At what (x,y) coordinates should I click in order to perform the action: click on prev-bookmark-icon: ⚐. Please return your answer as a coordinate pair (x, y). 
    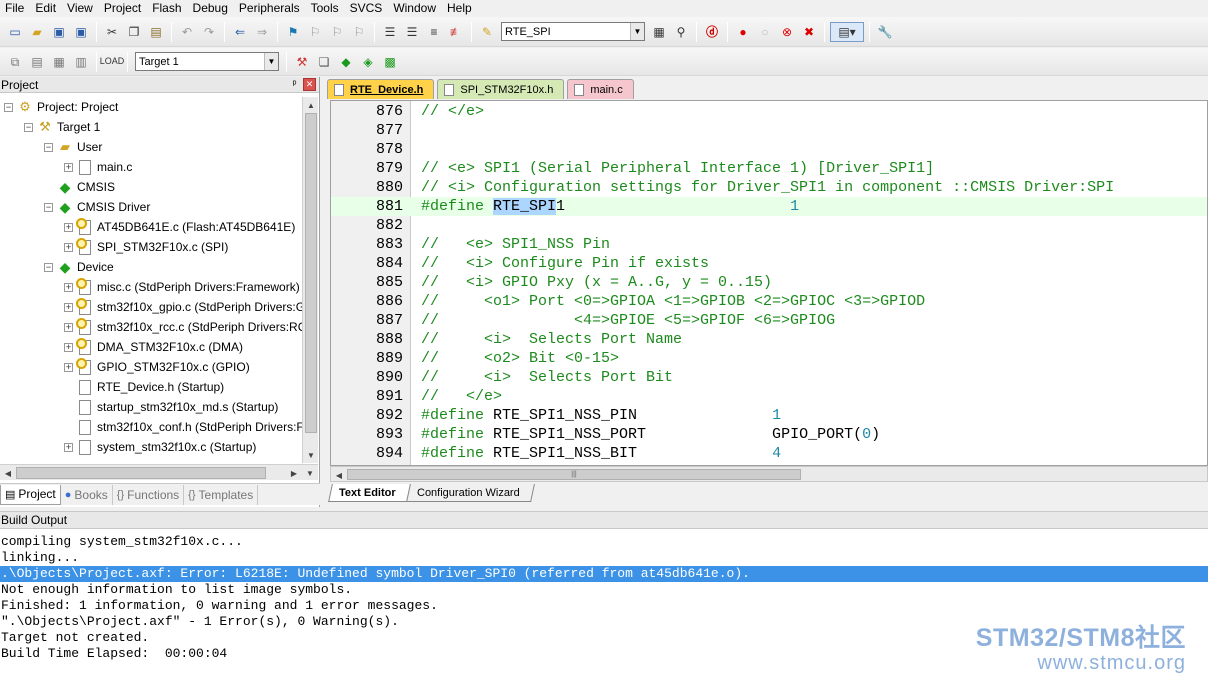
    Looking at the image, I should click on (315, 32).